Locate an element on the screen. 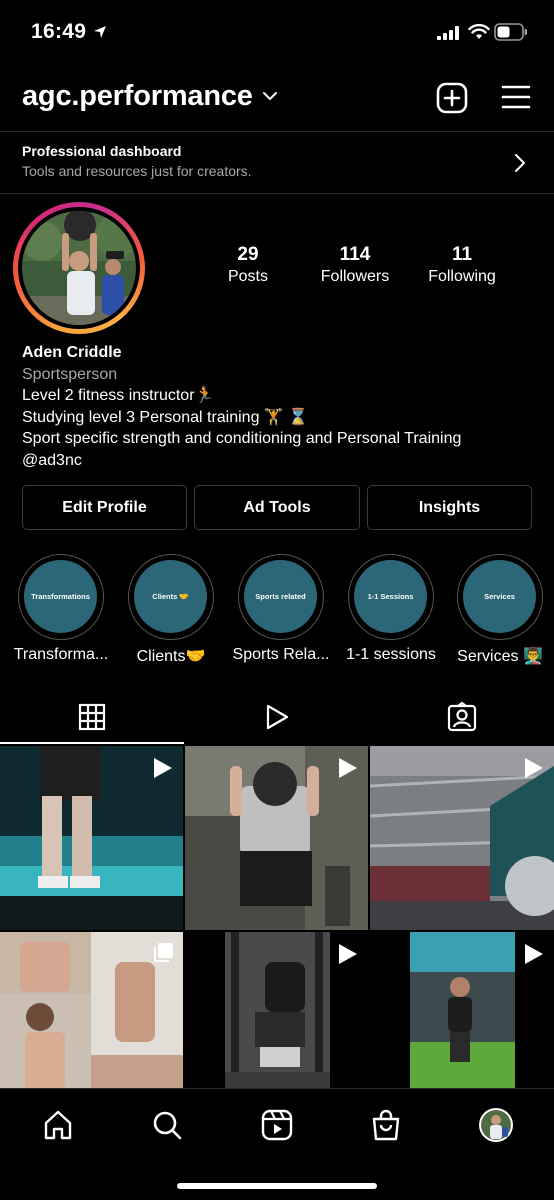 This screenshot has width=554, height=1200. avatar-photo is located at coordinates (79, 268).